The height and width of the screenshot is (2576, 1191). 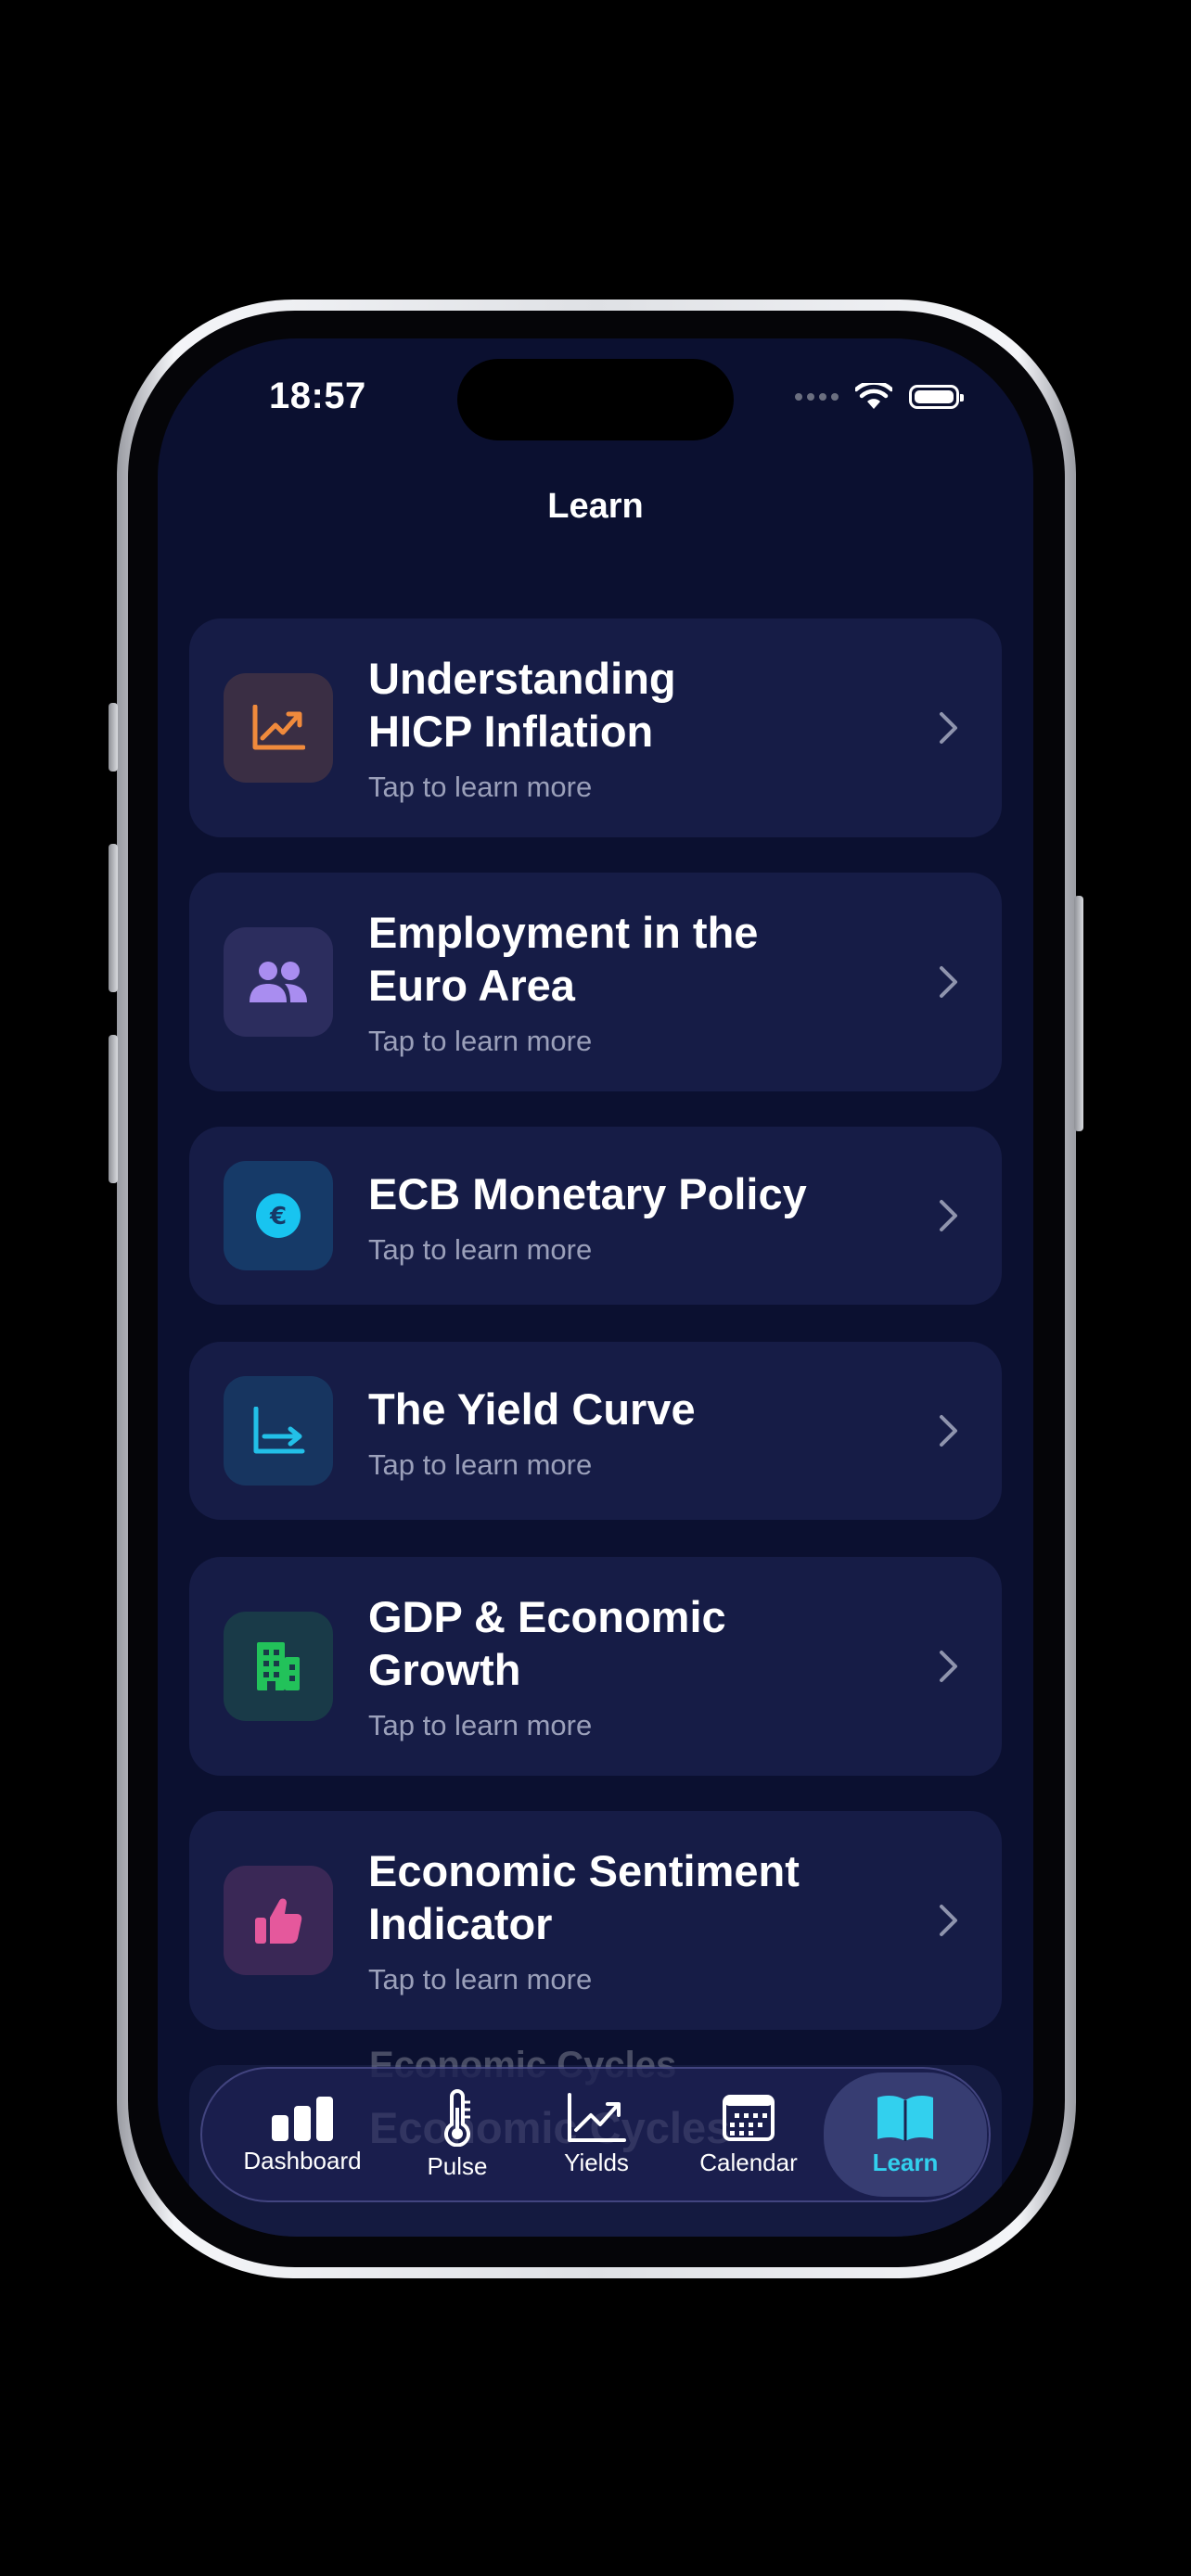 What do you see at coordinates (587, 1193) in the screenshot?
I see `card-title: ECB Monetary Policy` at bounding box center [587, 1193].